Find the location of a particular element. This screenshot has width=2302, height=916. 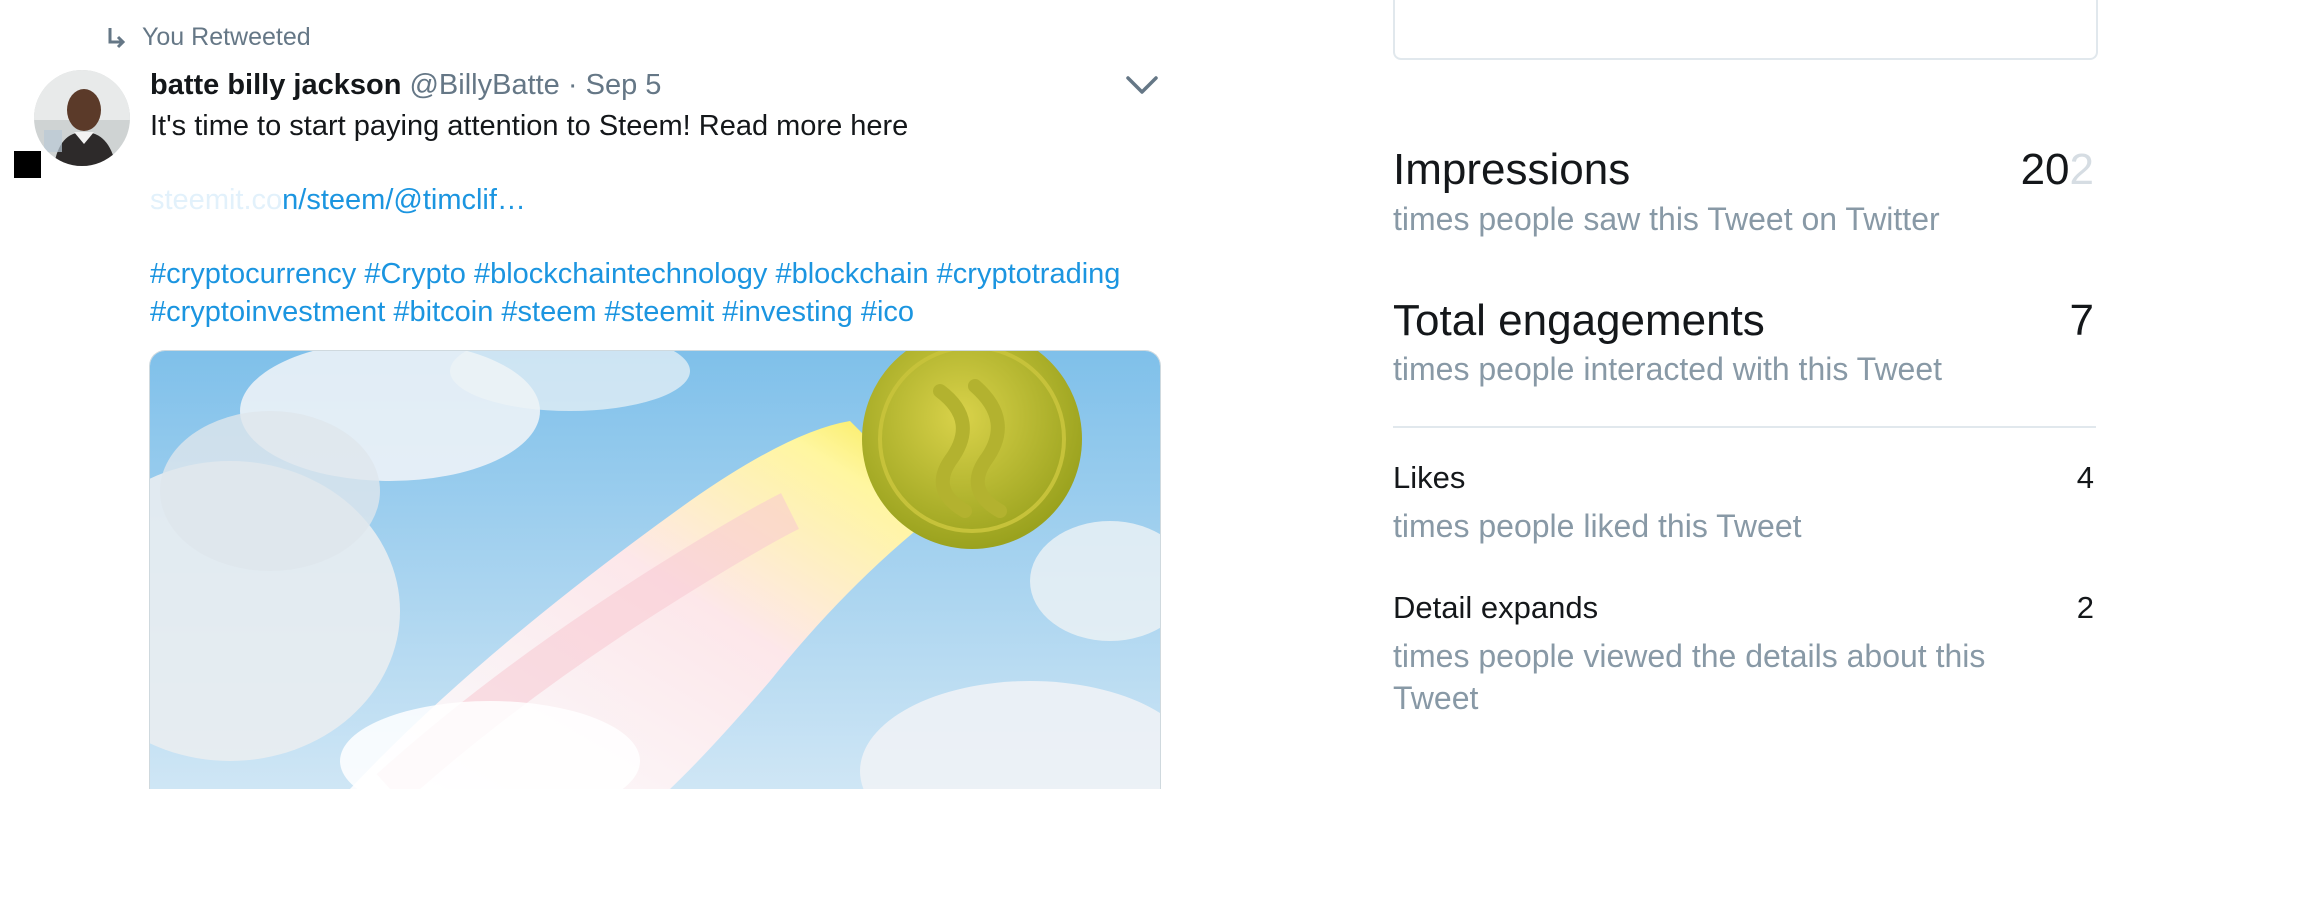

retweet-label: You Retweeted is located at coordinates (226, 37).